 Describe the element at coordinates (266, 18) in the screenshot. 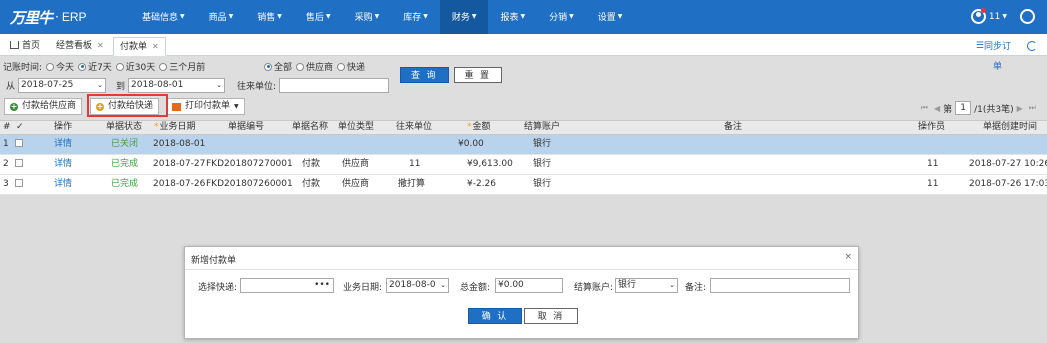

I see `menu-label: 销售` at that location.